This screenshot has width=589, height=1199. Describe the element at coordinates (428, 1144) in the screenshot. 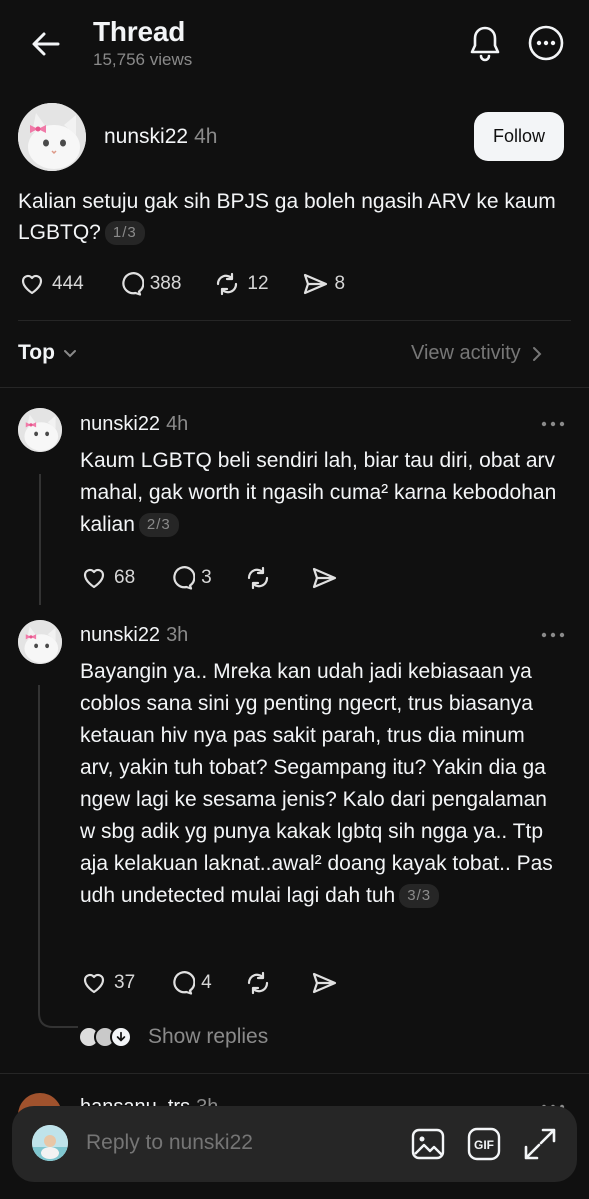

I see `image-icon` at that location.